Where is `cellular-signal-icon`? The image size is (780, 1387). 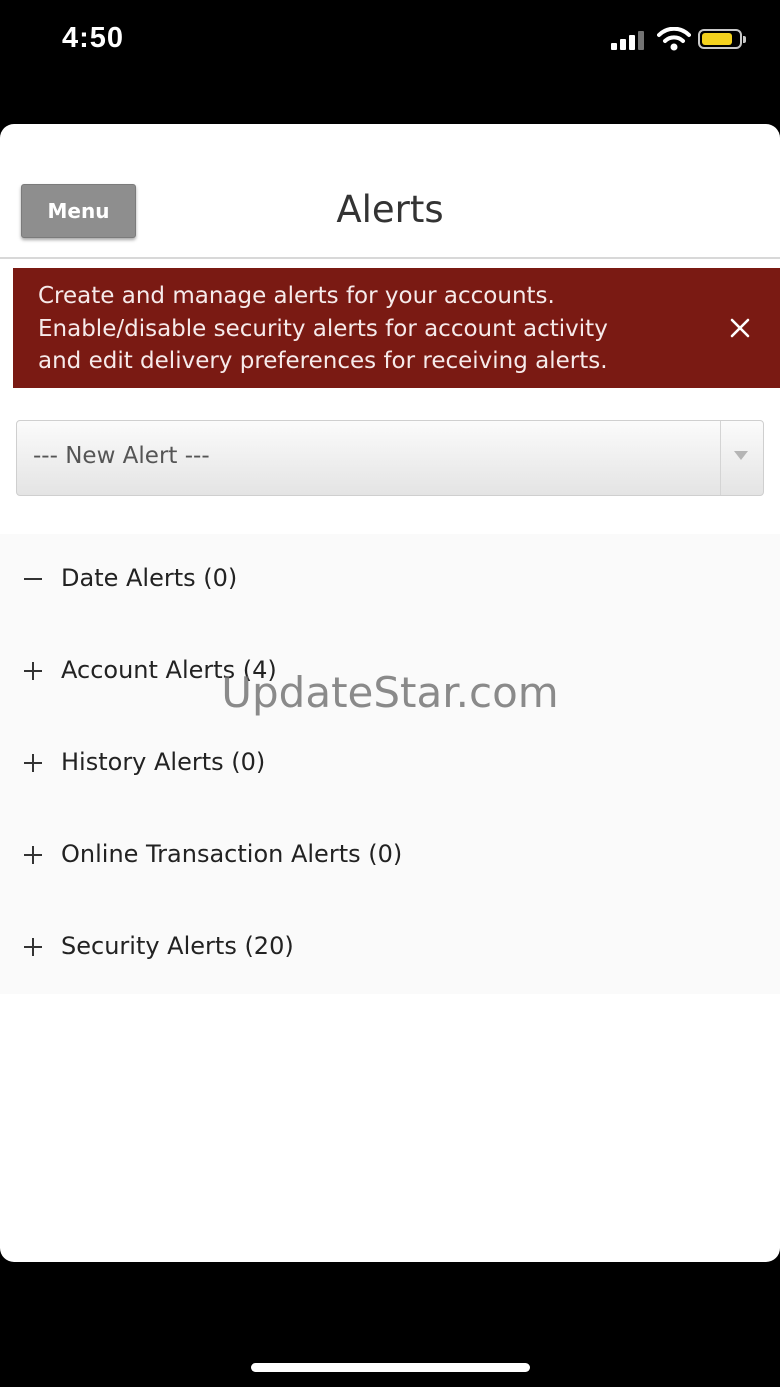 cellular-signal-icon is located at coordinates (630, 40).